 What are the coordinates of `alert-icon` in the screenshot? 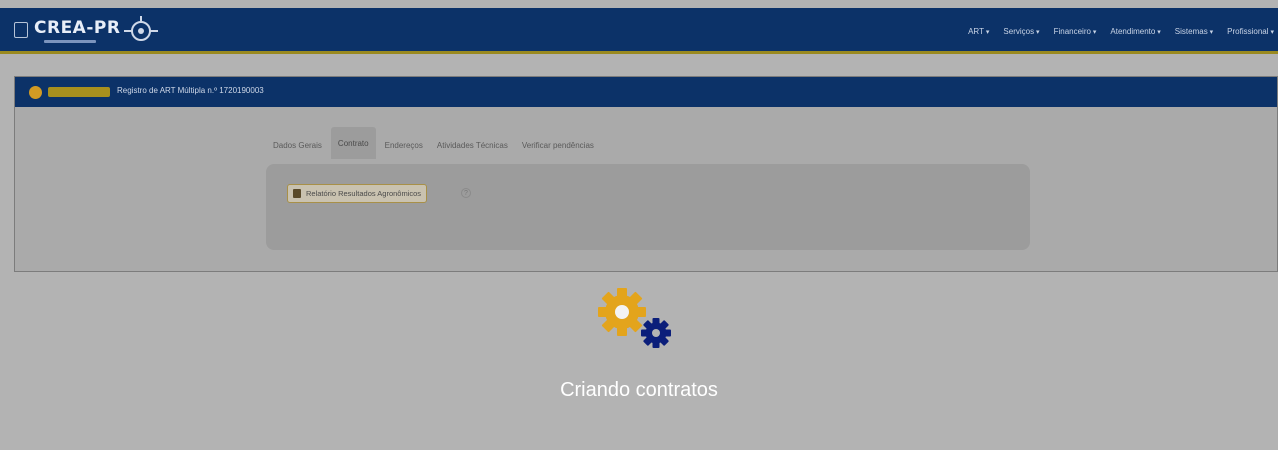 It's located at (35, 92).